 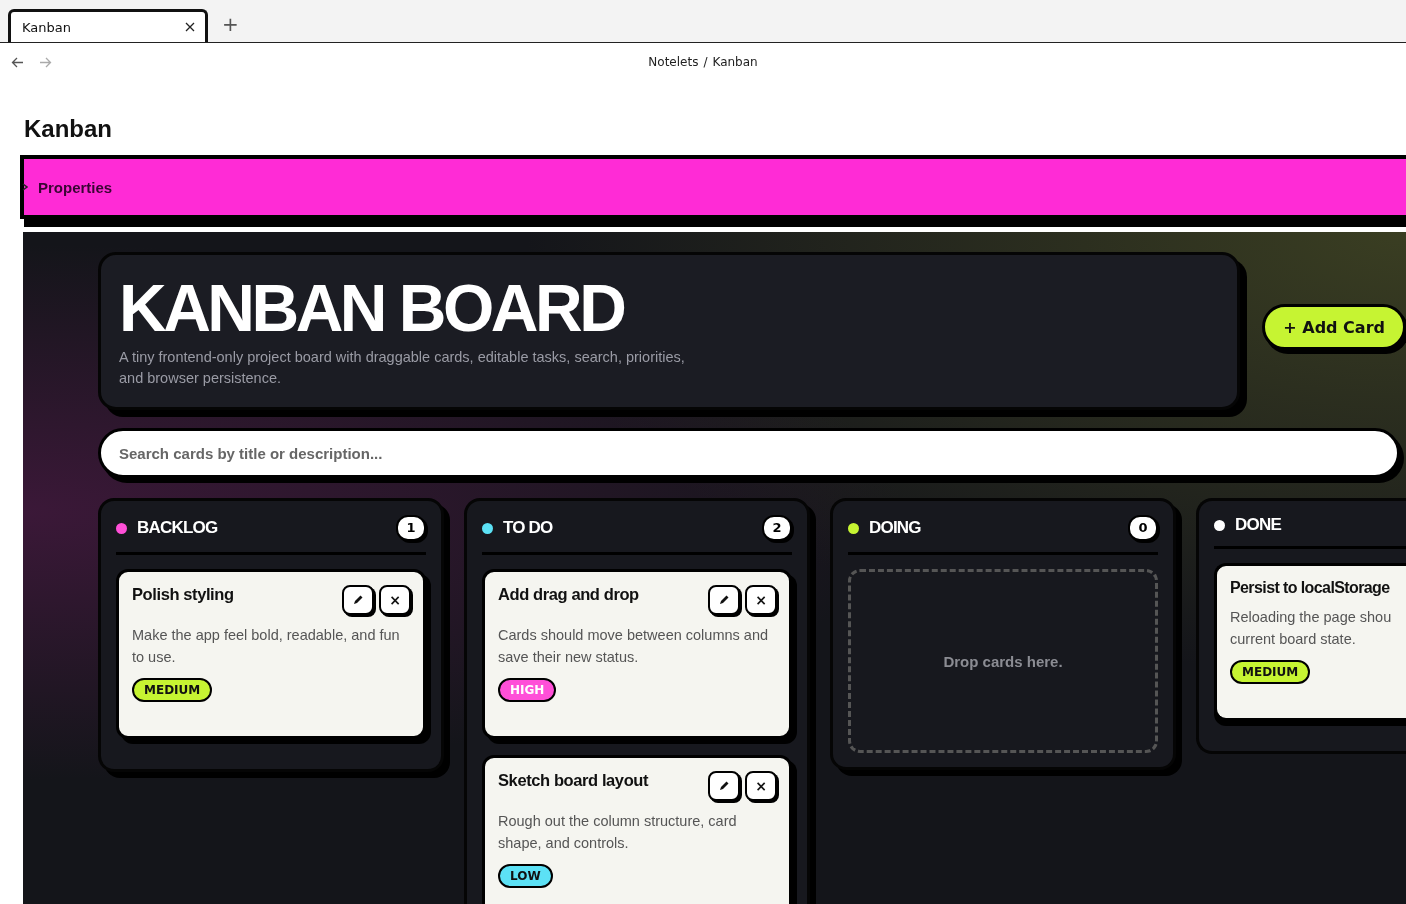 I want to click on card-count: 1, so click(x=411, y=528).